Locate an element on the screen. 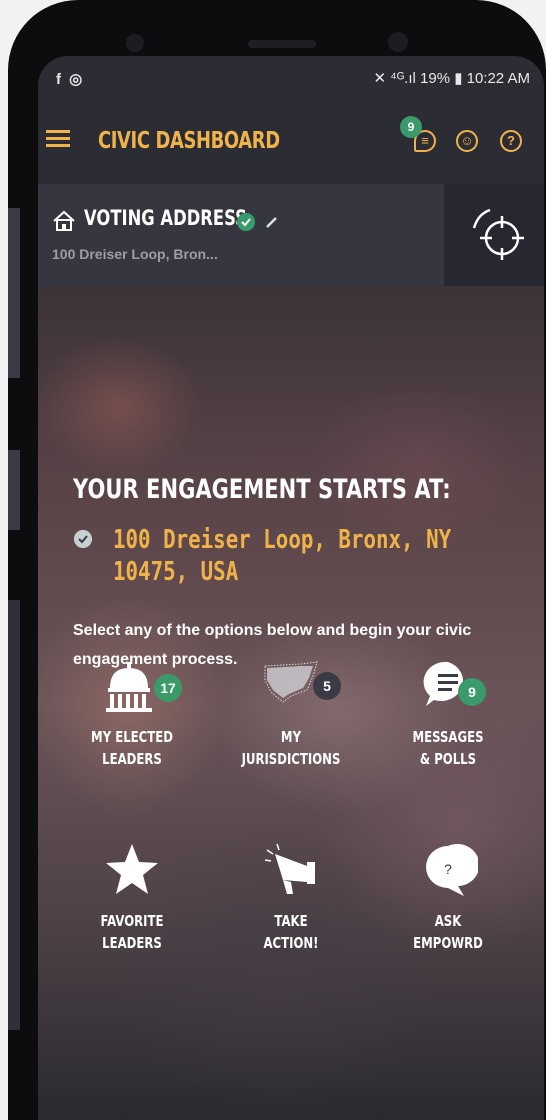  address-check-icon is located at coordinates (83, 539).